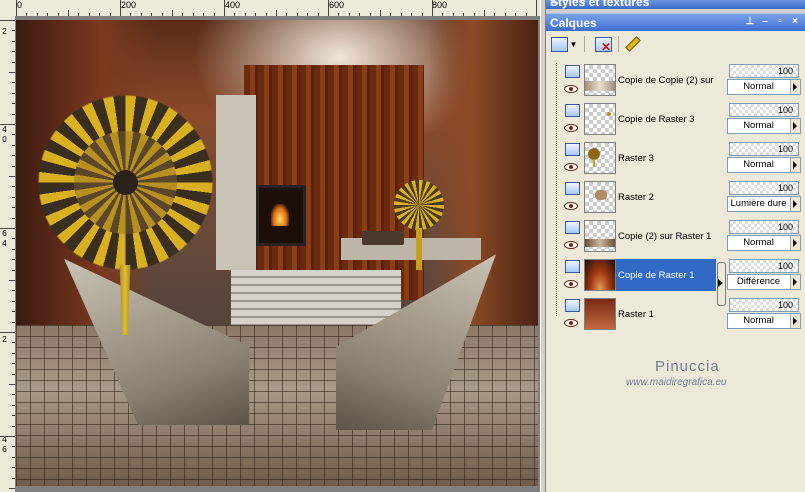 The width and height of the screenshot is (805, 492). What do you see at coordinates (559, 44) in the screenshot?
I see `new-layer-icon` at bounding box center [559, 44].